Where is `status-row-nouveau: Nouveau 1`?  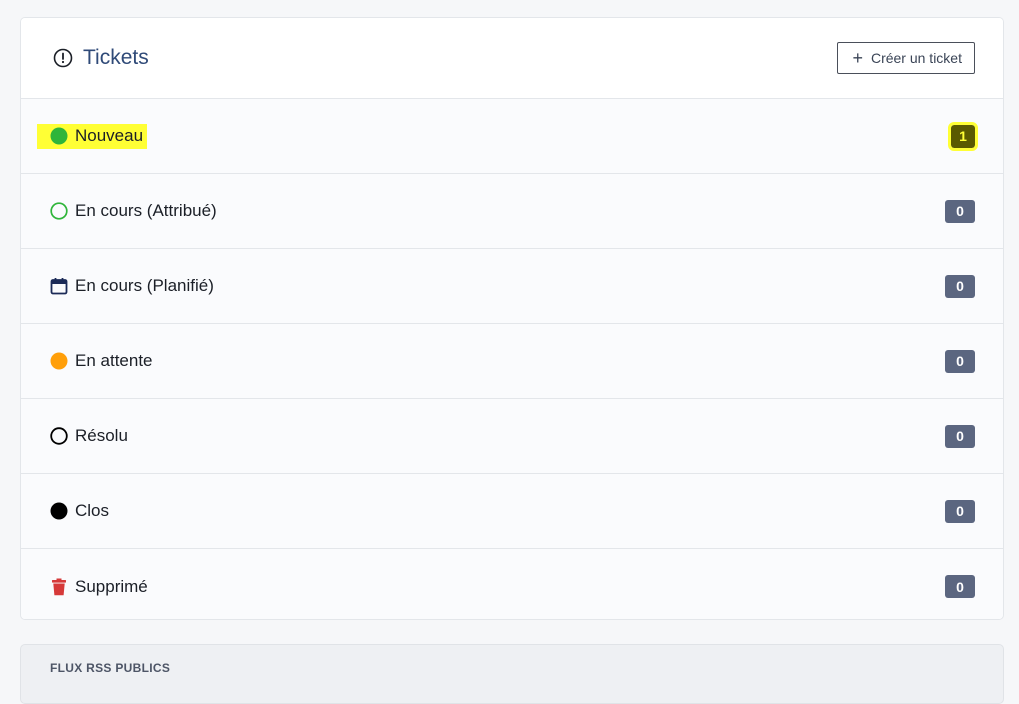
status-row-nouveau: Nouveau 1 is located at coordinates (512, 136).